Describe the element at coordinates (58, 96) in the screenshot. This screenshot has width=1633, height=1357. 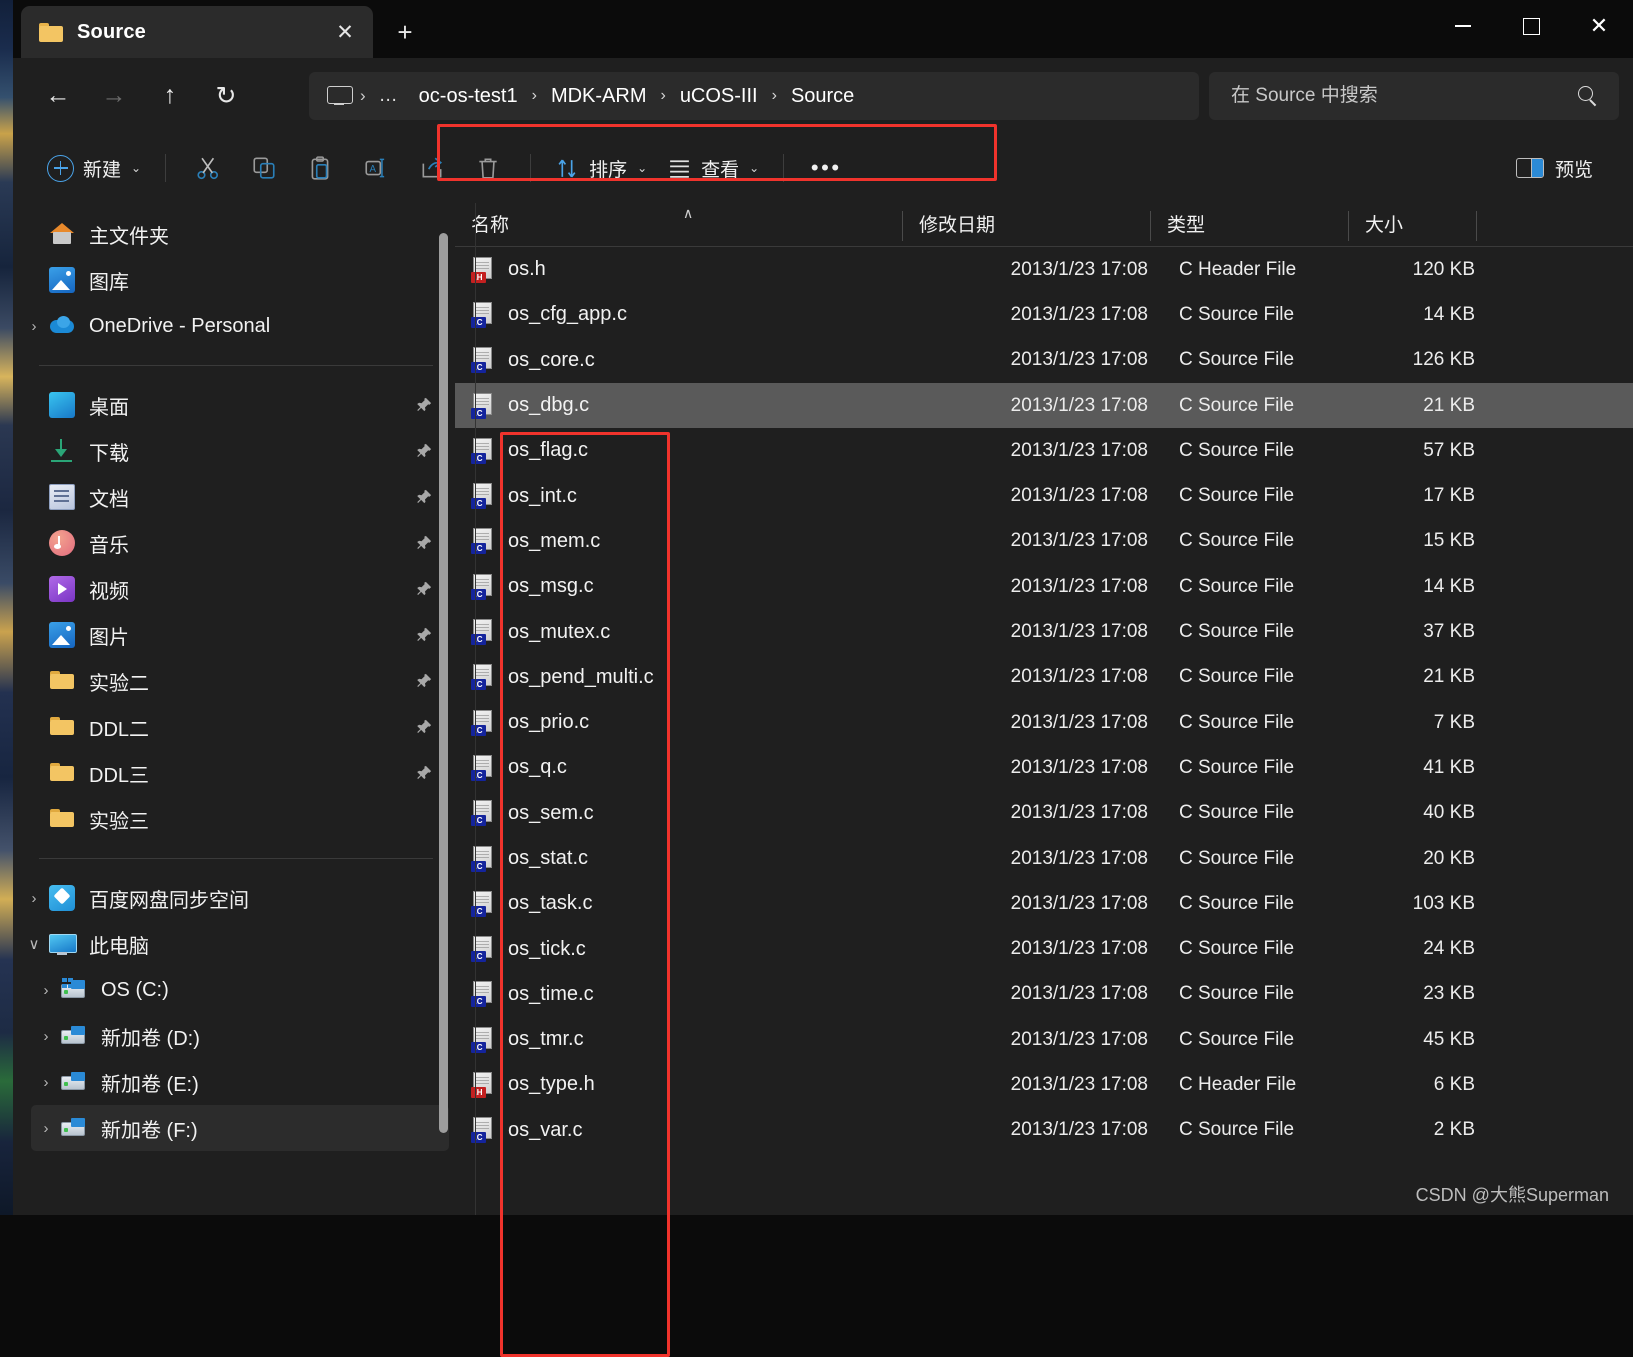
I see `arrow-left-icon: ←` at that location.